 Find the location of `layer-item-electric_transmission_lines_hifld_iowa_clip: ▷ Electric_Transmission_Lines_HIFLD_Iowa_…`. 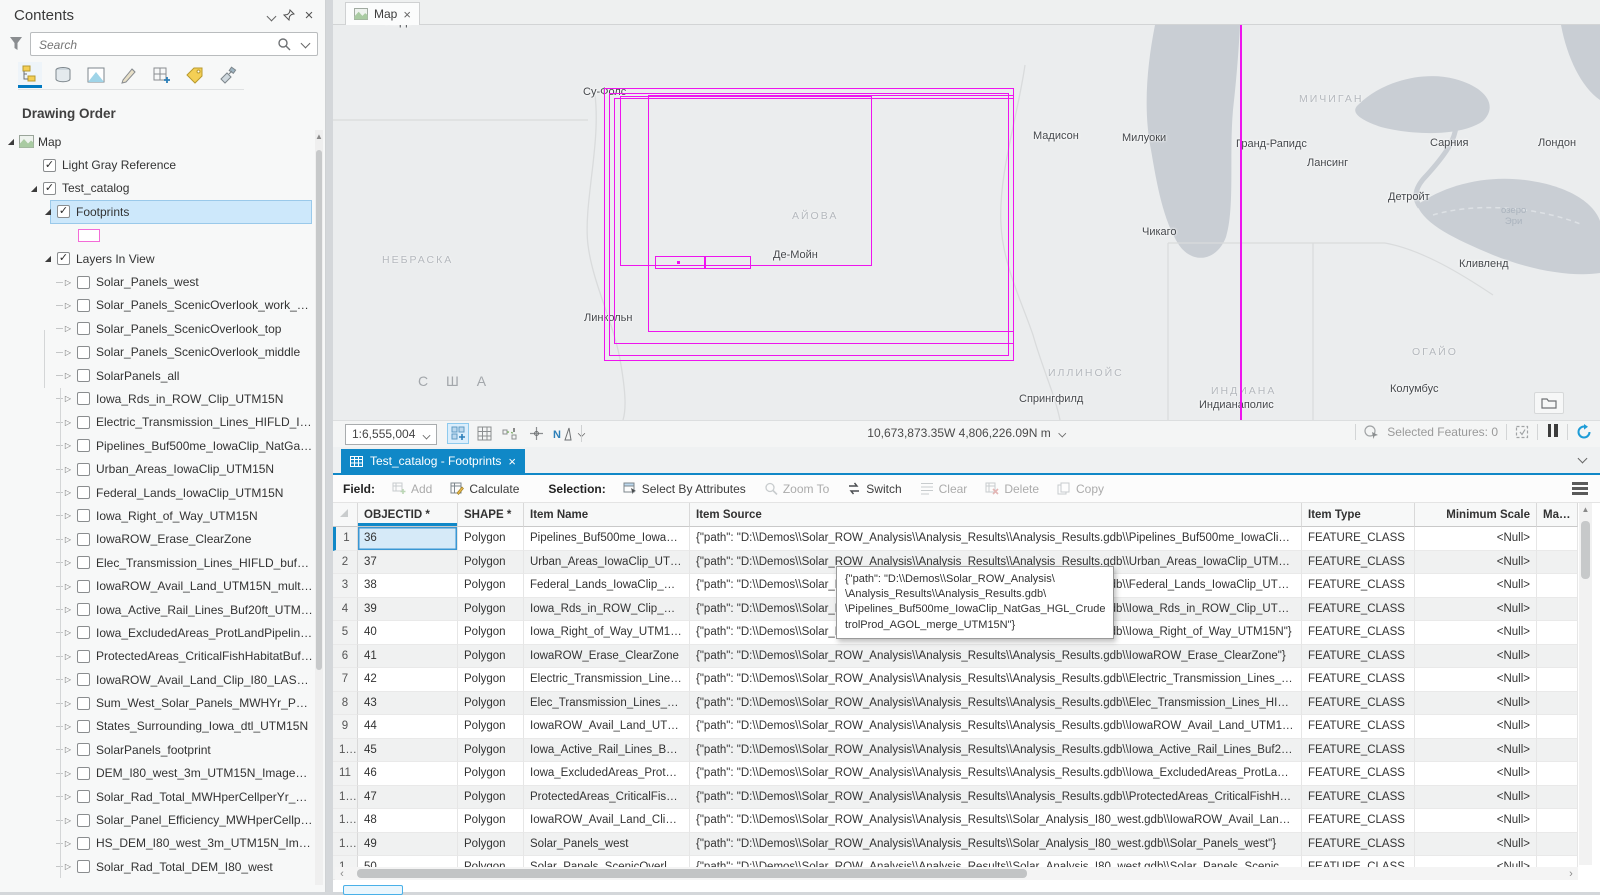

layer-item-electric_transmission_lines_hifld_iowa_clip: ▷ Electric_Transmission_Lines_HIFLD_Iowa_… is located at coordinates (157, 422).